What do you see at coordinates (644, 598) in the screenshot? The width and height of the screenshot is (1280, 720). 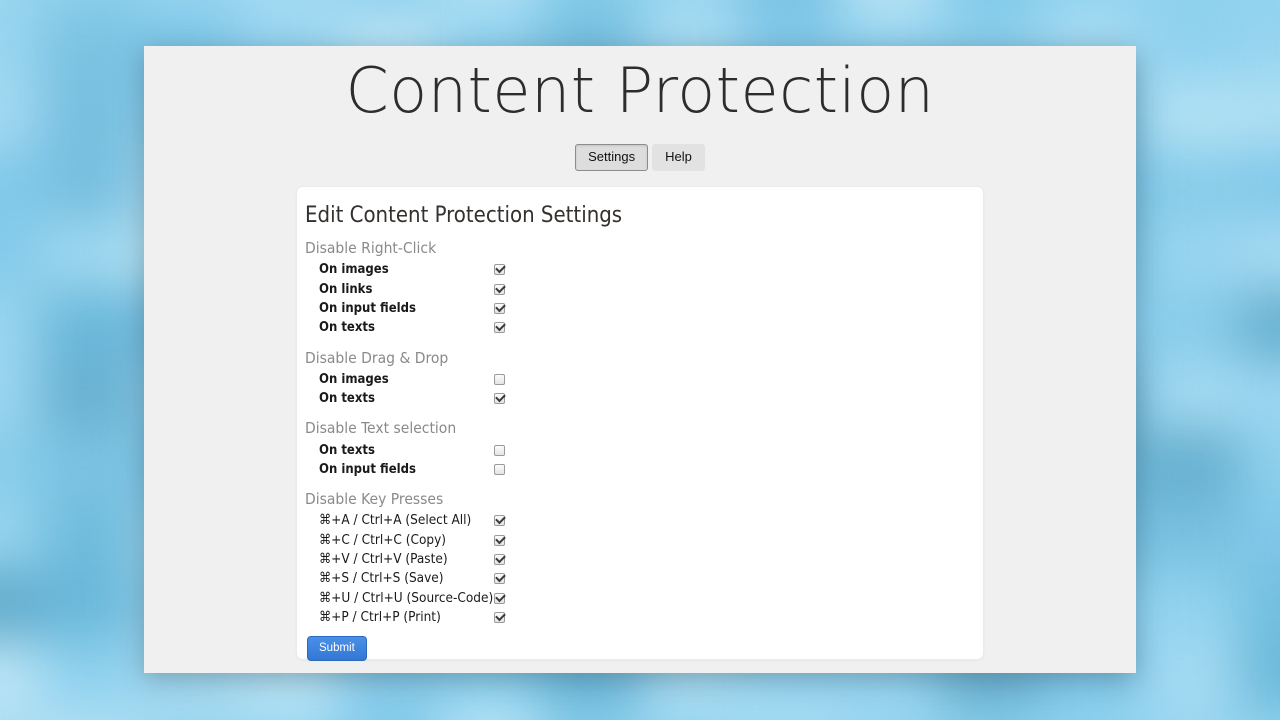 I see `option-row: ⌘+U / Ctrl+U (Source-Code)` at bounding box center [644, 598].